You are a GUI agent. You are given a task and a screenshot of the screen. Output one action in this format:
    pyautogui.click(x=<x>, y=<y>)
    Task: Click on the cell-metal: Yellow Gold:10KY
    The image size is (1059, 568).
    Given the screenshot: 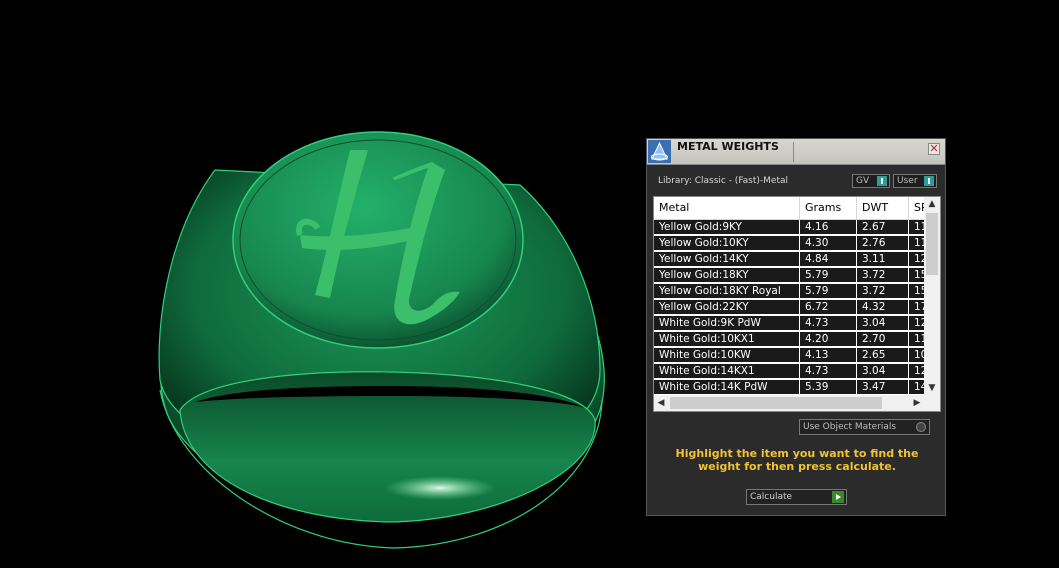 What is the action you would take?
    pyautogui.click(x=727, y=243)
    